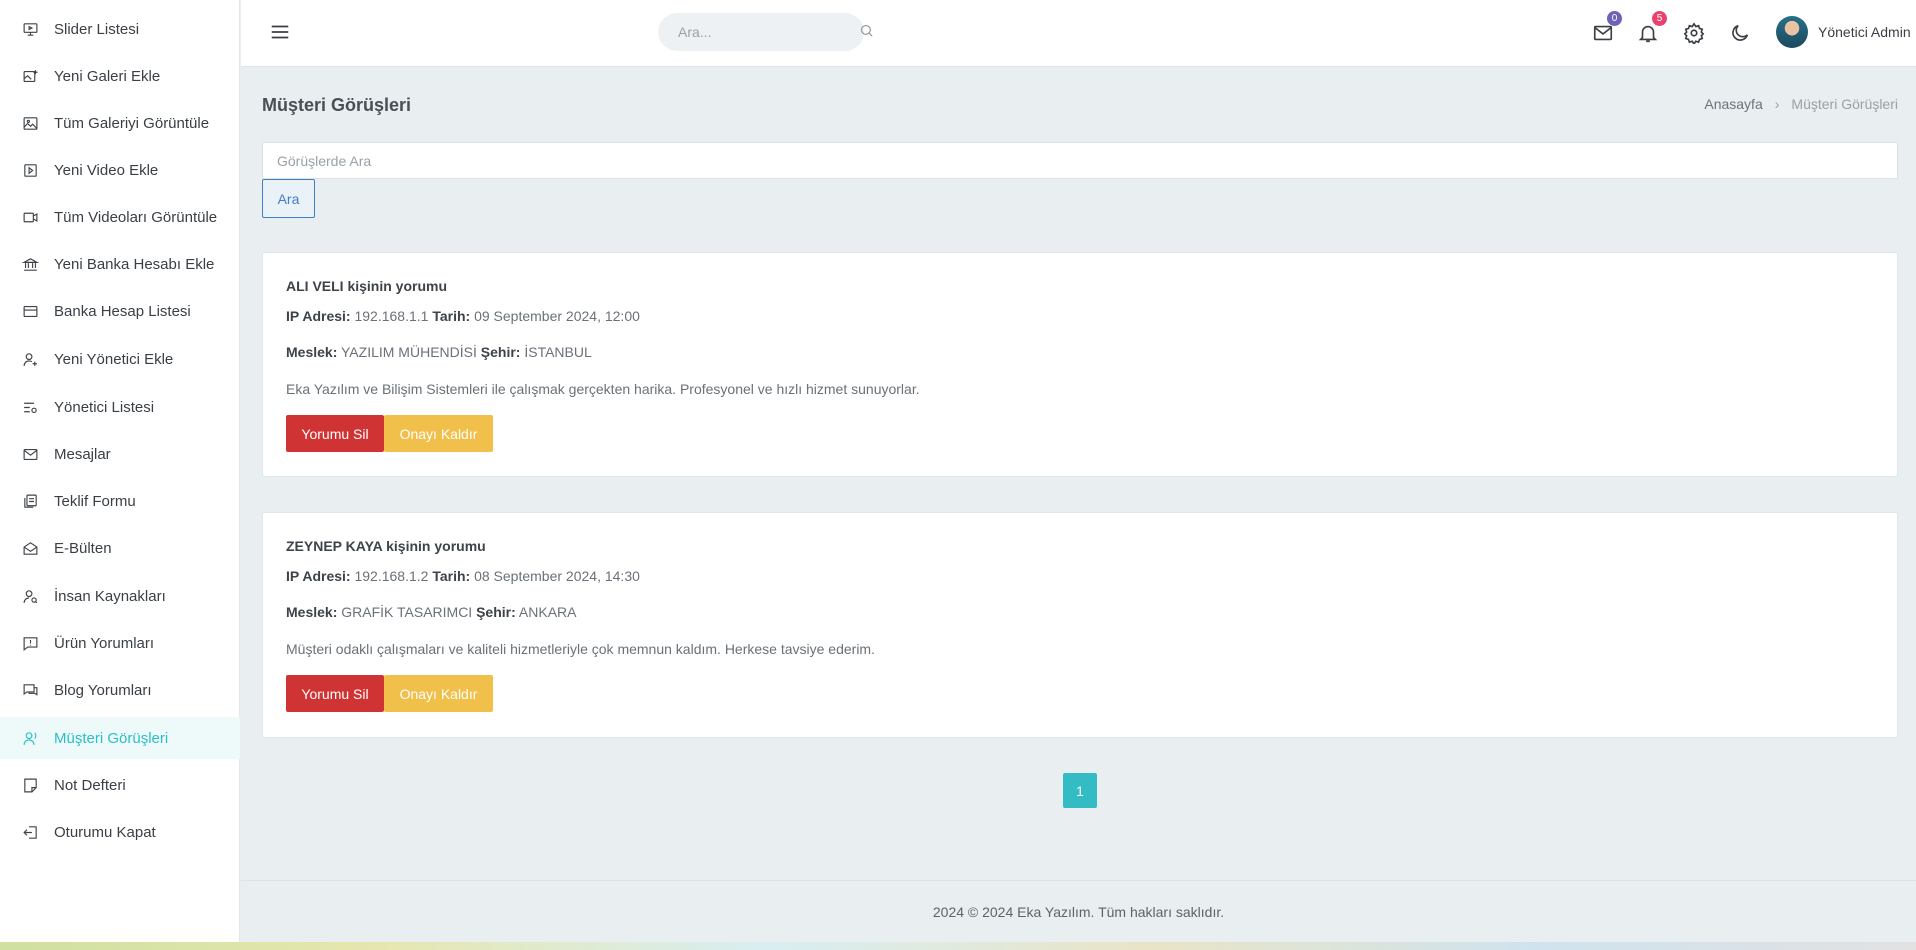  I want to click on sidebar-item-mesajlar: Mesajlar, so click(120, 454).